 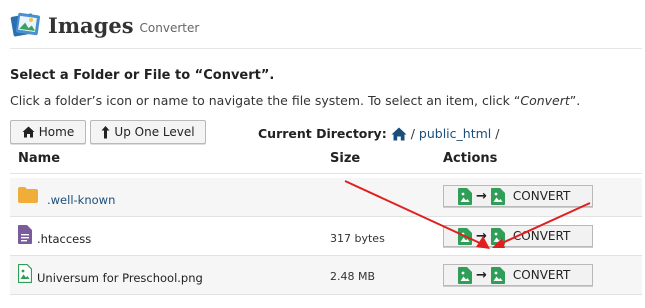 What do you see at coordinates (39, 158) in the screenshot?
I see `column-header-name: Name` at bounding box center [39, 158].